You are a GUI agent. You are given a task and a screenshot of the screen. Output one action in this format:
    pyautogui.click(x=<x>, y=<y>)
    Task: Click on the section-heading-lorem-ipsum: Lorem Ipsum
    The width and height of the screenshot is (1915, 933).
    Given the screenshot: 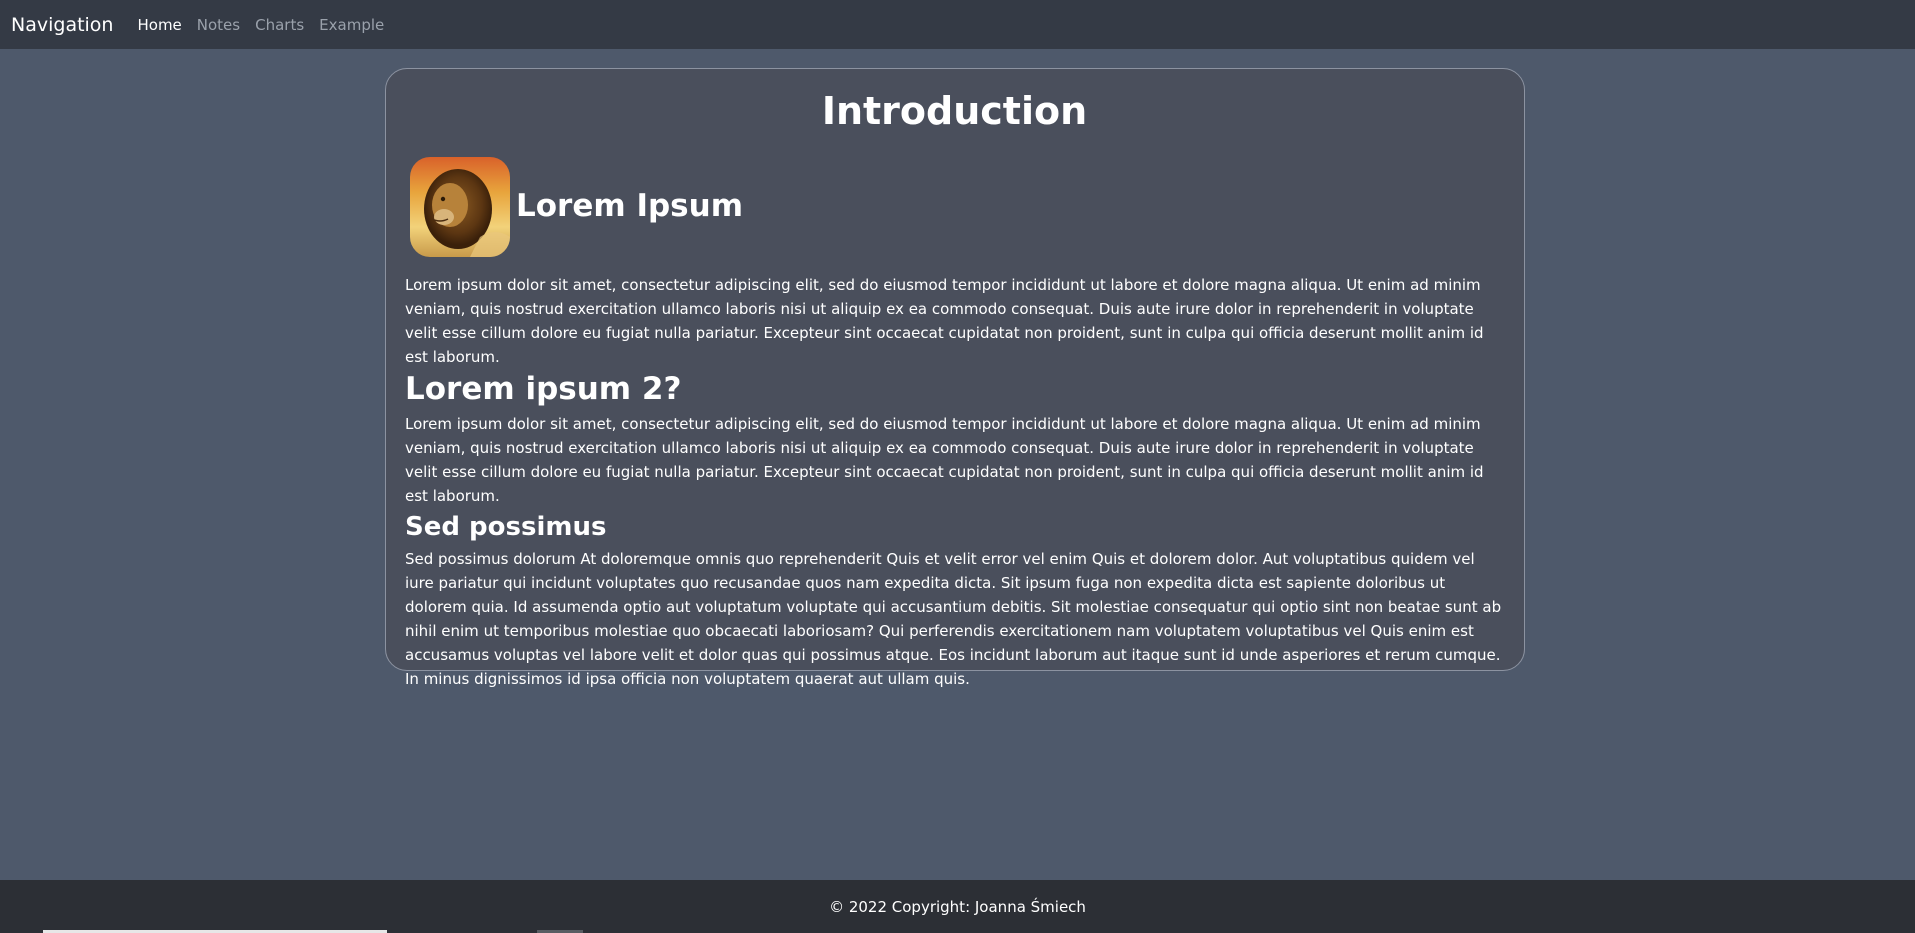 What is the action you would take?
    pyautogui.click(x=630, y=206)
    